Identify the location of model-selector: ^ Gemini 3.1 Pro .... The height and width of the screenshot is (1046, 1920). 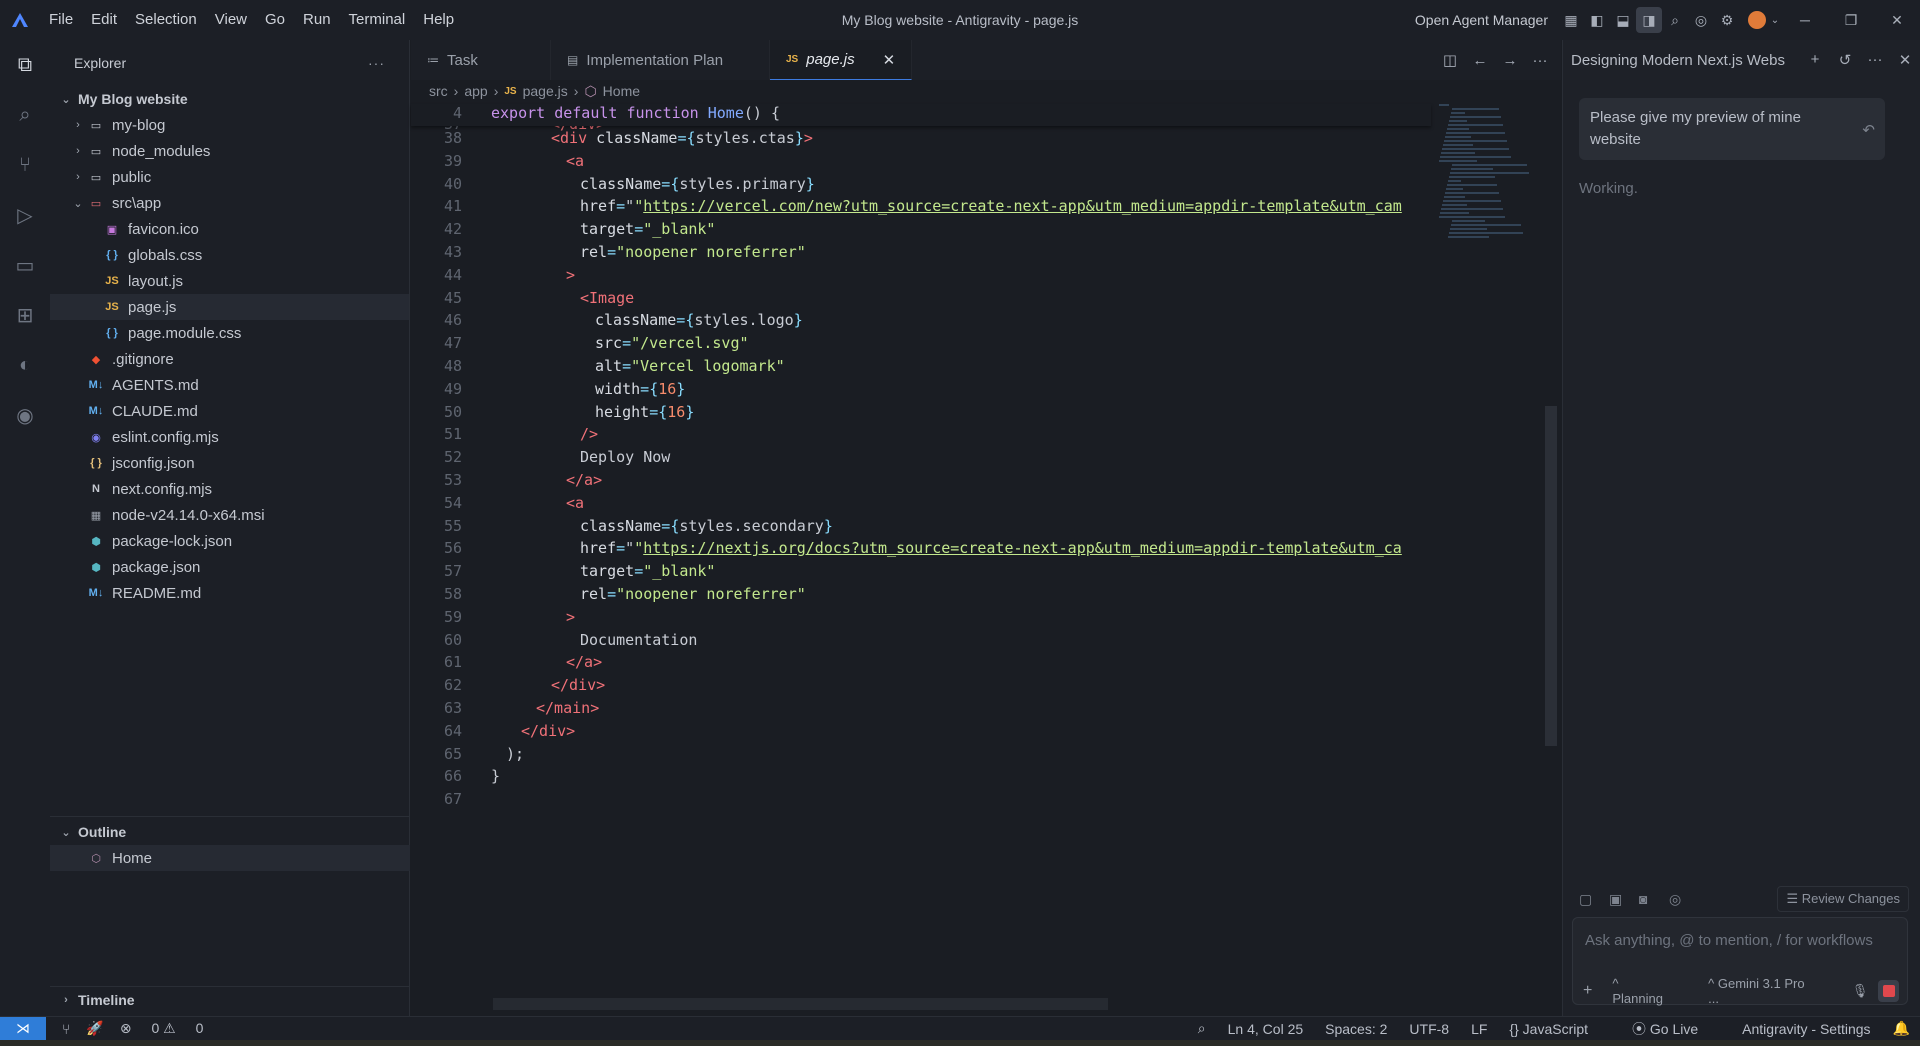
(1770, 991).